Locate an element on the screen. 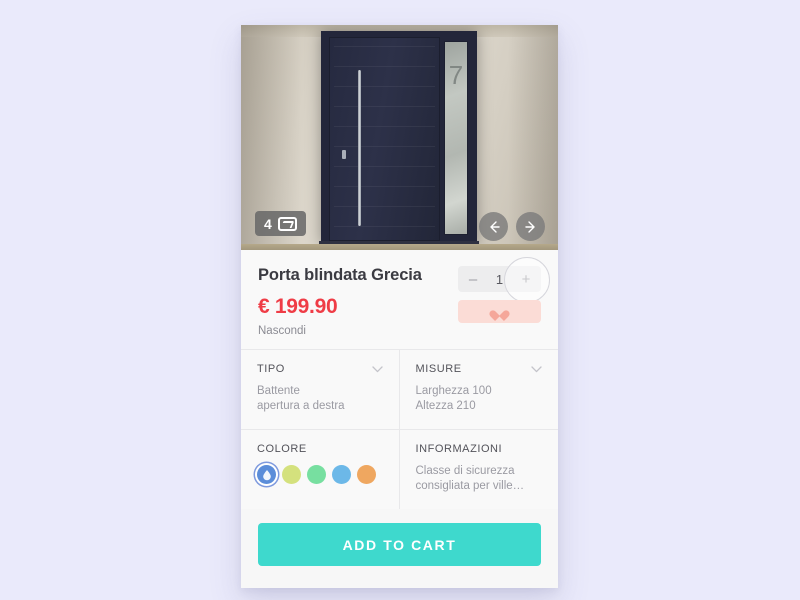 Image resolution: width=800 pixels, height=600 pixels. color-swatch-verde-menta is located at coordinates (316, 474).